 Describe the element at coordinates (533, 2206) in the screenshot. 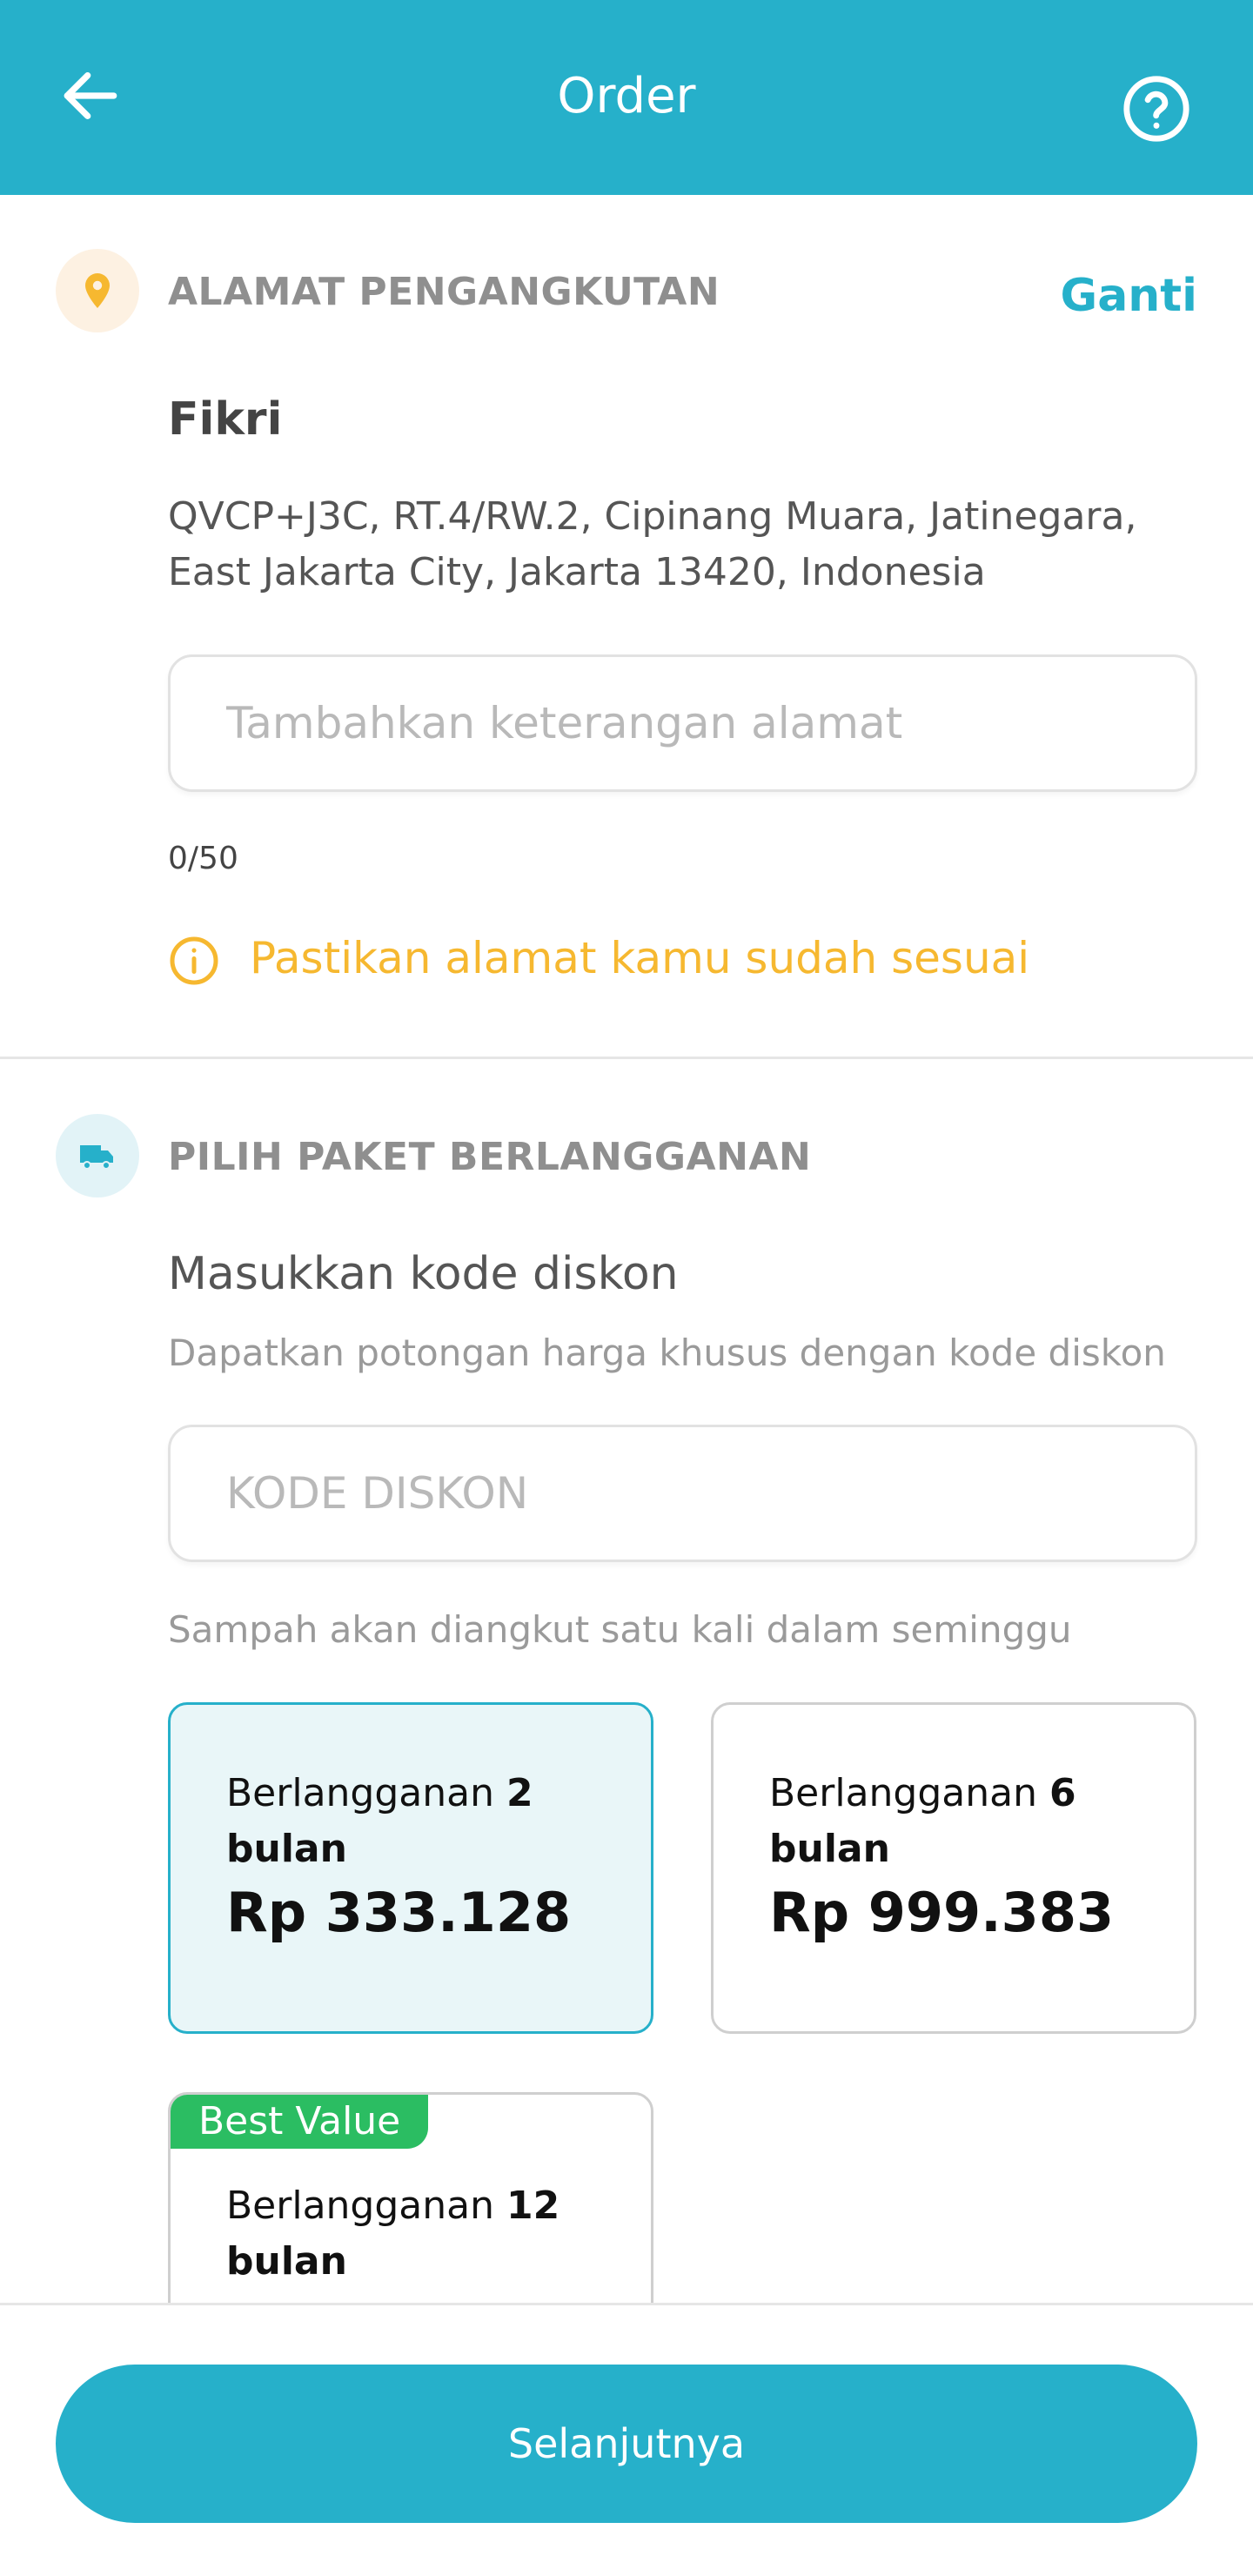

I see `plan-months: 12` at that location.